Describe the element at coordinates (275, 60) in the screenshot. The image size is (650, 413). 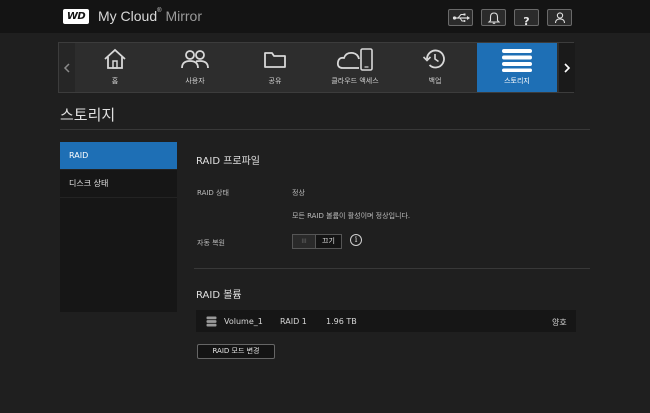
I see `folder-icon` at that location.